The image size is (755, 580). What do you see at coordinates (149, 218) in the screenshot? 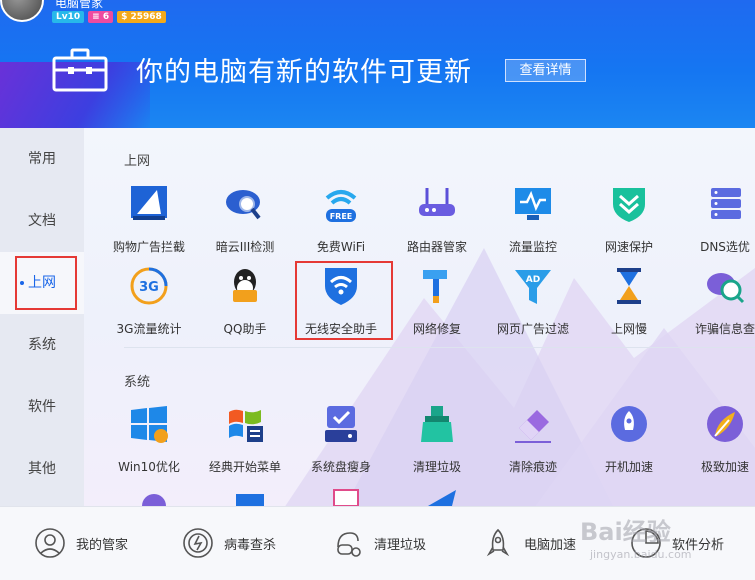
I see `tool-ad-block: 购物广告拦截` at bounding box center [149, 218].